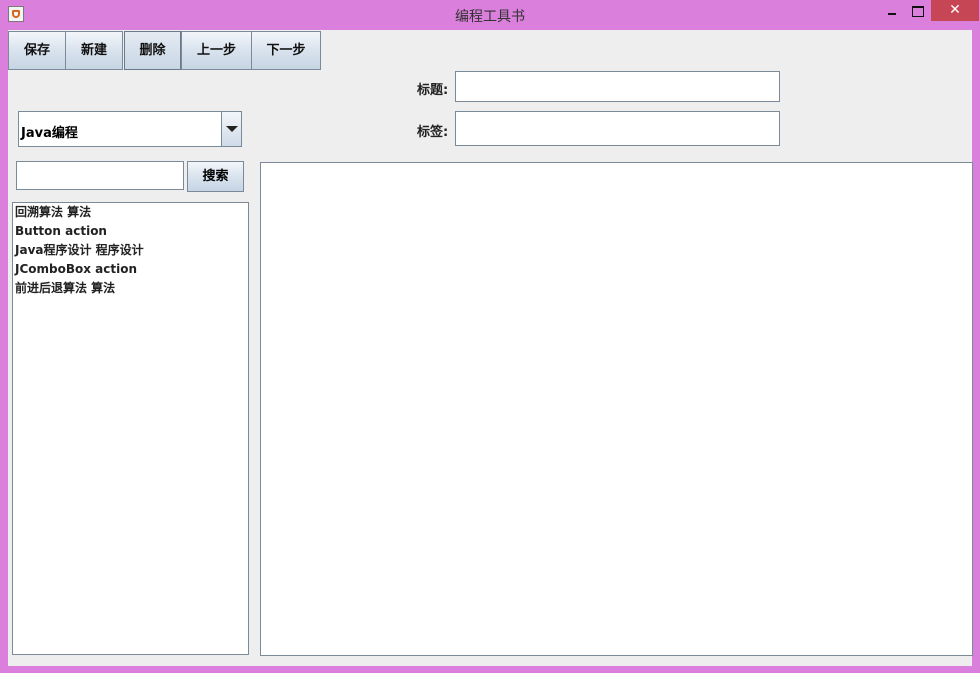  I want to click on save-button: 保存, so click(37, 50).